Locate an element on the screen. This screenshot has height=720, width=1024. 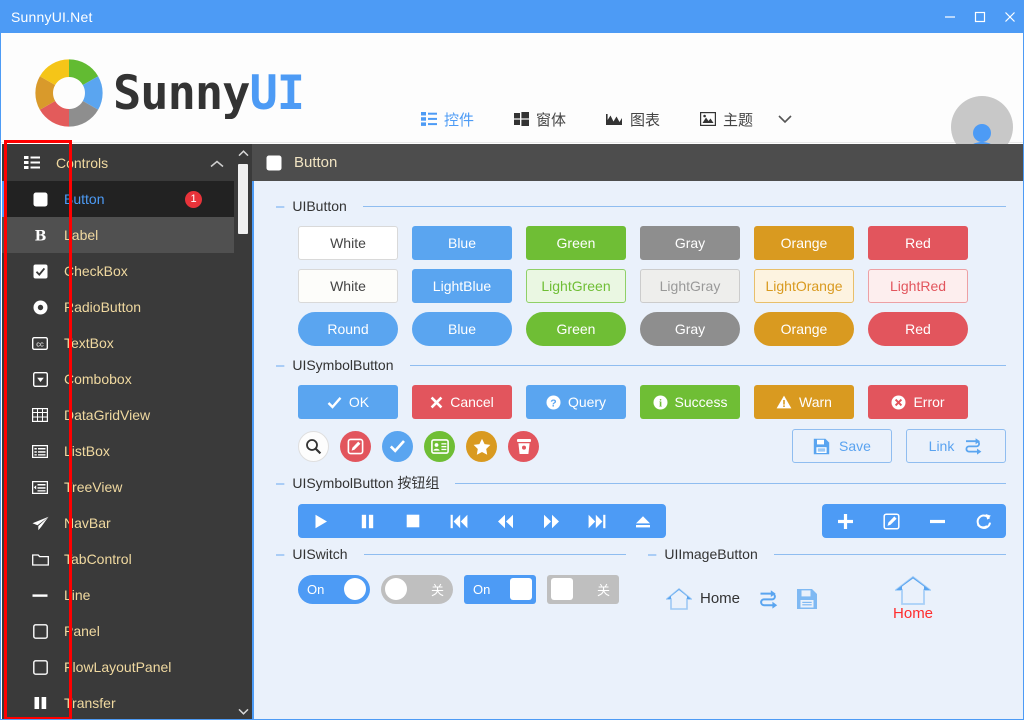
button-round-gray: Gray is located at coordinates (690, 329).